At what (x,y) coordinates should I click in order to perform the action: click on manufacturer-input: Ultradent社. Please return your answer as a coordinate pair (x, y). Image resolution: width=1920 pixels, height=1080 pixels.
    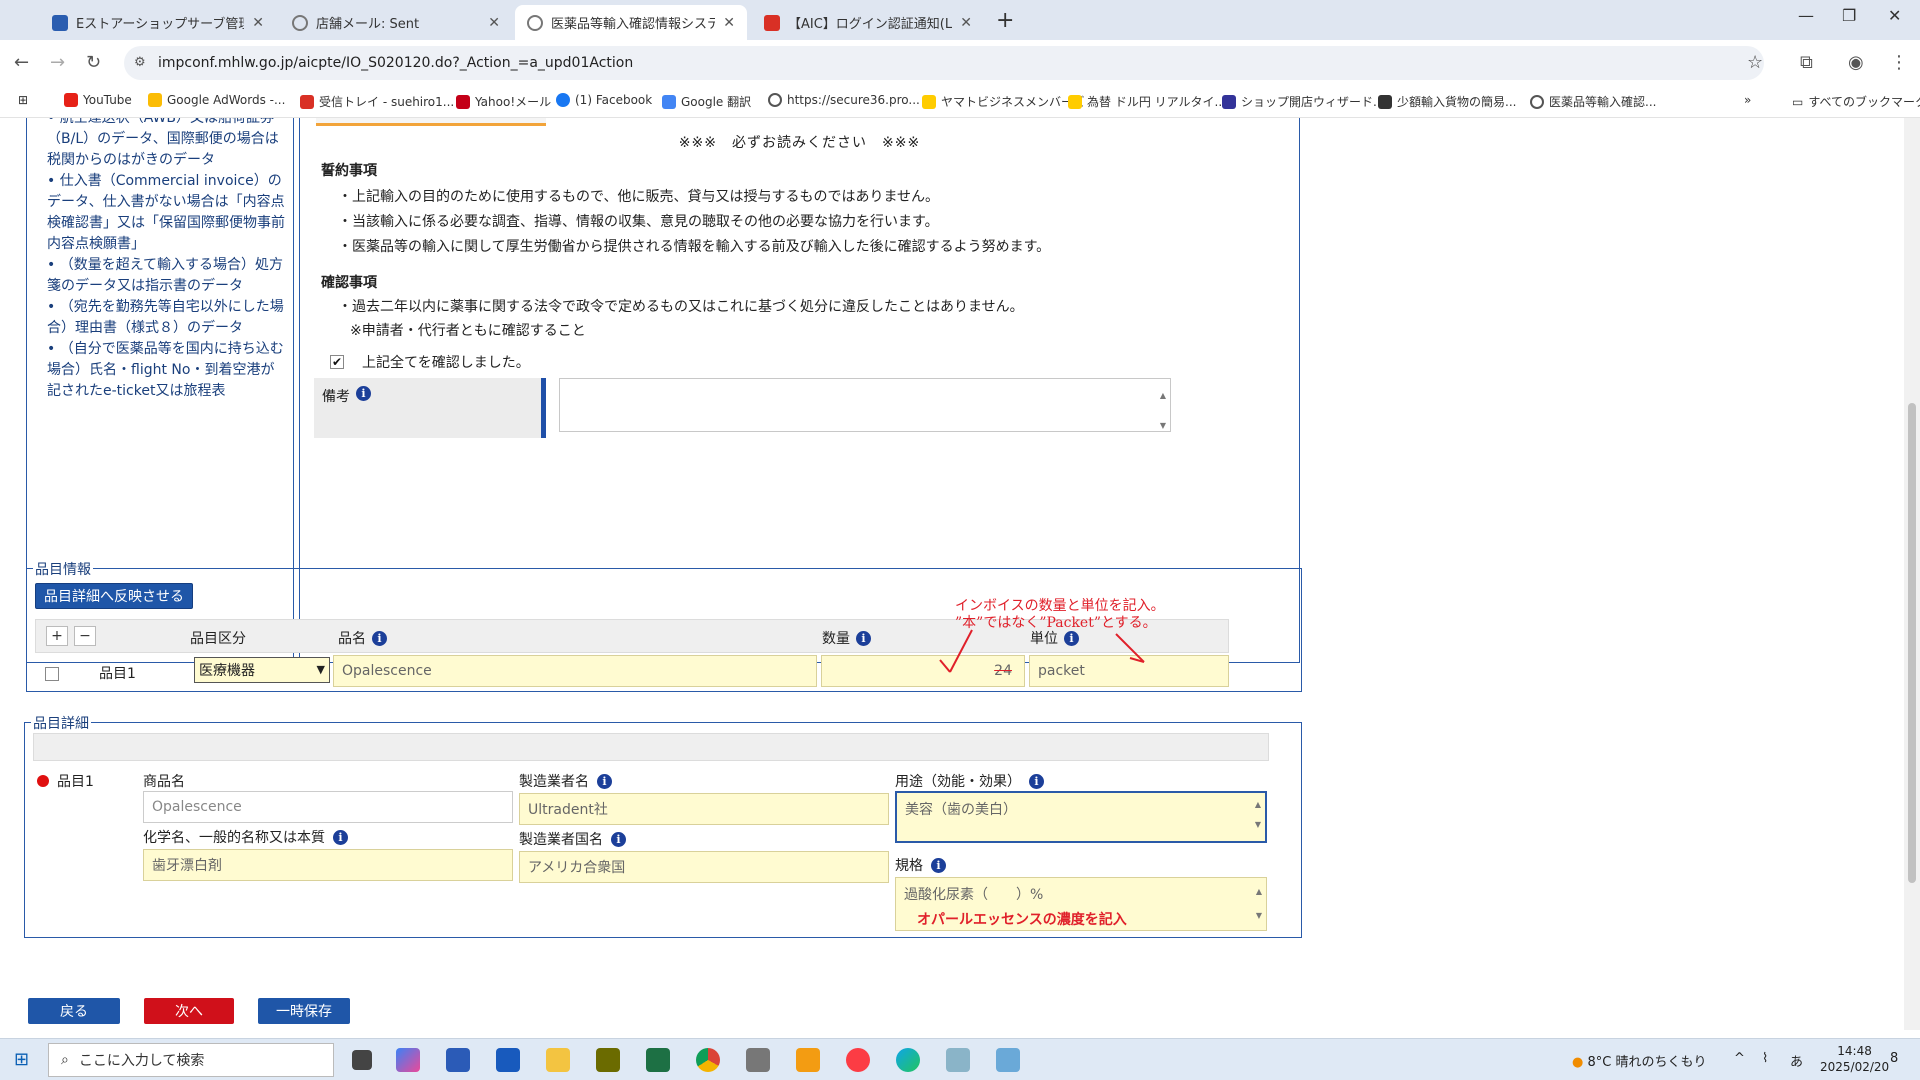
    Looking at the image, I should click on (704, 809).